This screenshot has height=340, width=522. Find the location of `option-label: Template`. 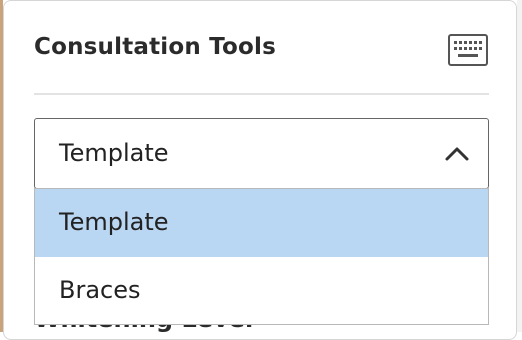

option-label: Template is located at coordinates (114, 222).